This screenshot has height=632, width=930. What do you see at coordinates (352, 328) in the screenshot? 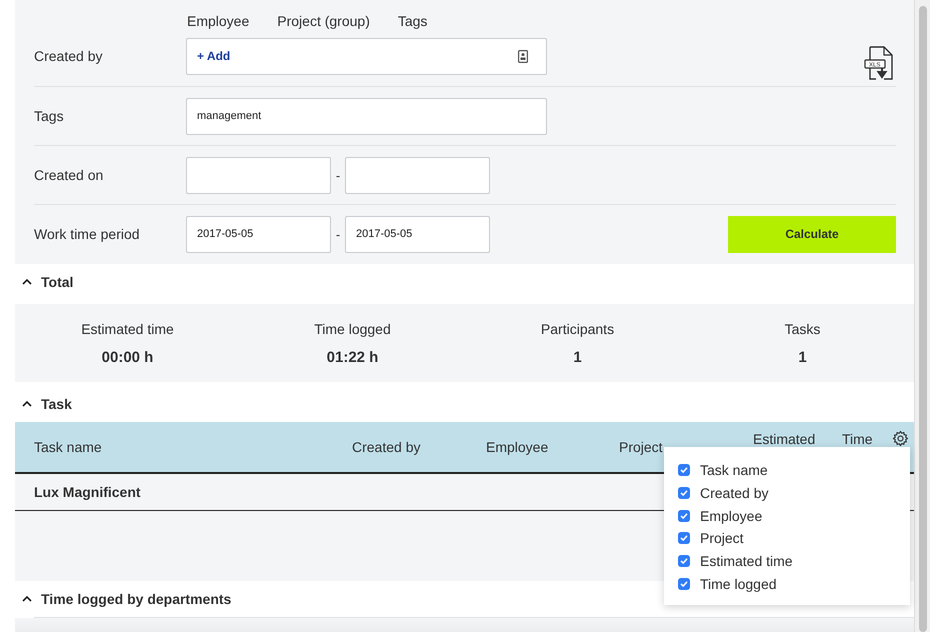
I see `stat-label: Time logged` at bounding box center [352, 328].